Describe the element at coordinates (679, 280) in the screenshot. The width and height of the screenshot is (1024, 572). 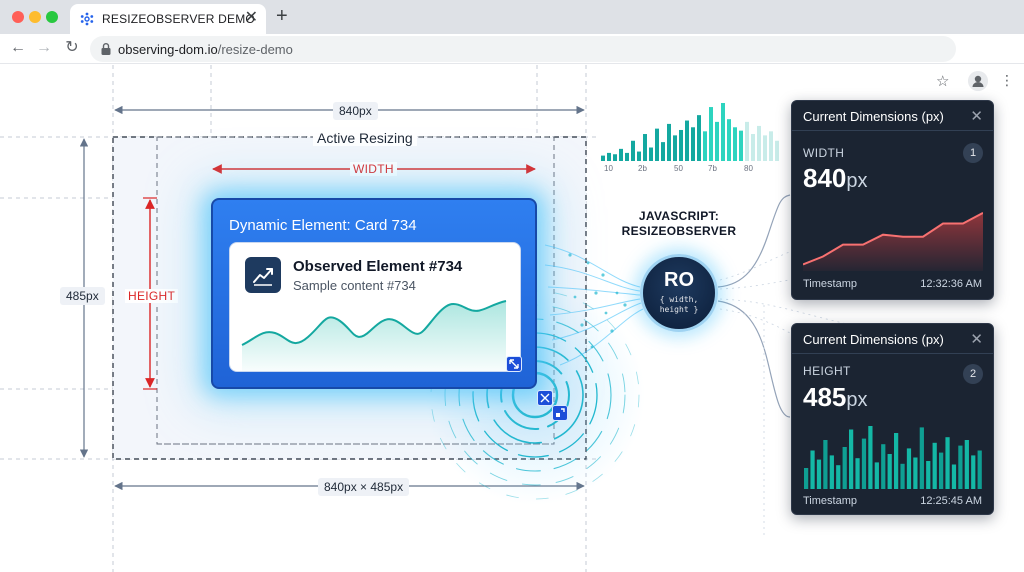
I see `ro-title: RO` at that location.